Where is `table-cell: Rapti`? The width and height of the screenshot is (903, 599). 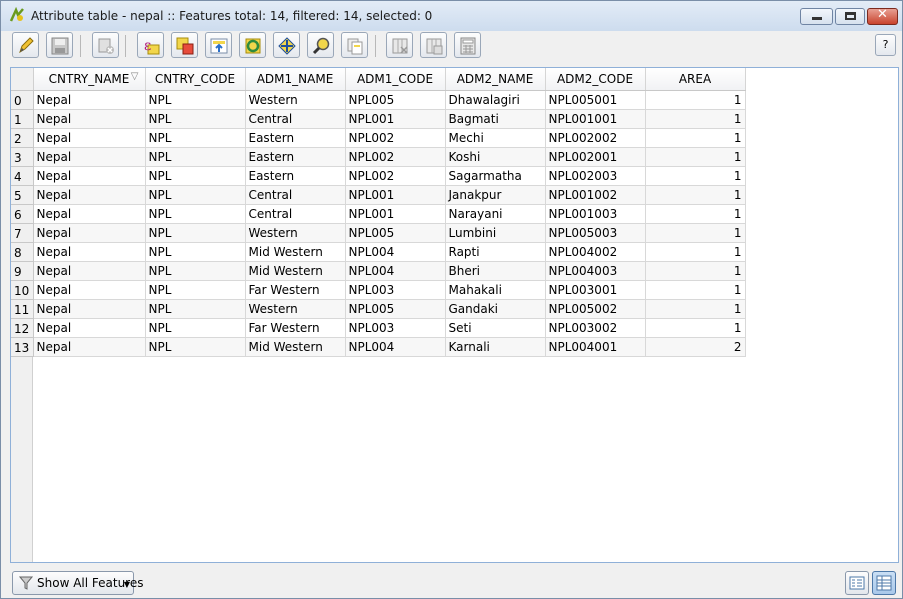
table-cell: Rapti is located at coordinates (495, 252).